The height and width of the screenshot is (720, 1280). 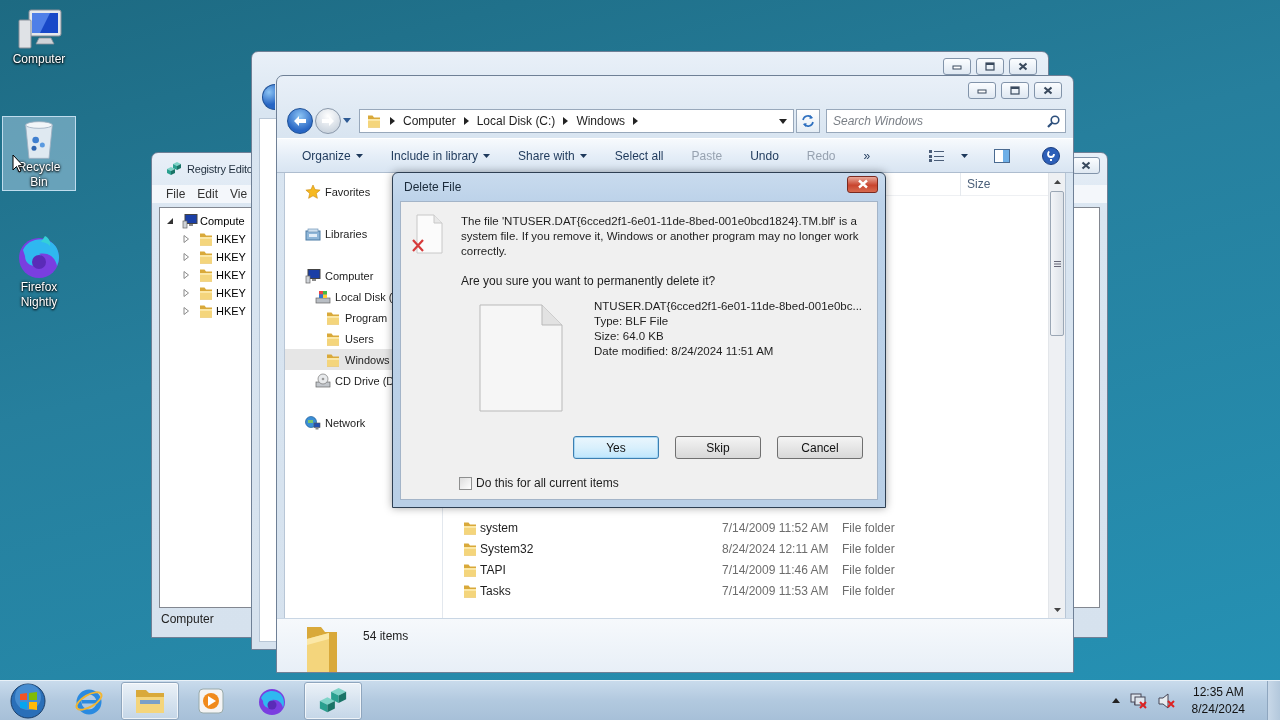 I want to click on windows-logo-icon, so click(x=28, y=700).